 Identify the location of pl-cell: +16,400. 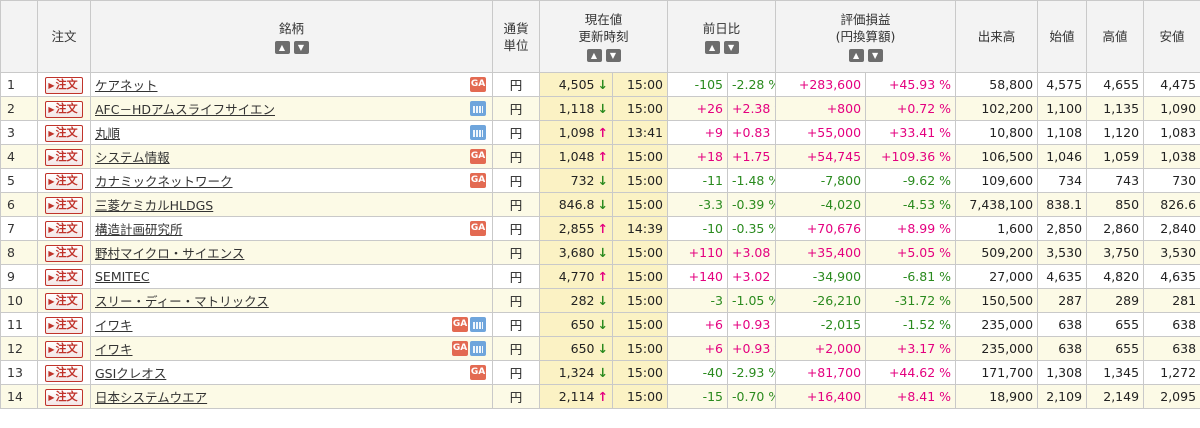
(821, 396).